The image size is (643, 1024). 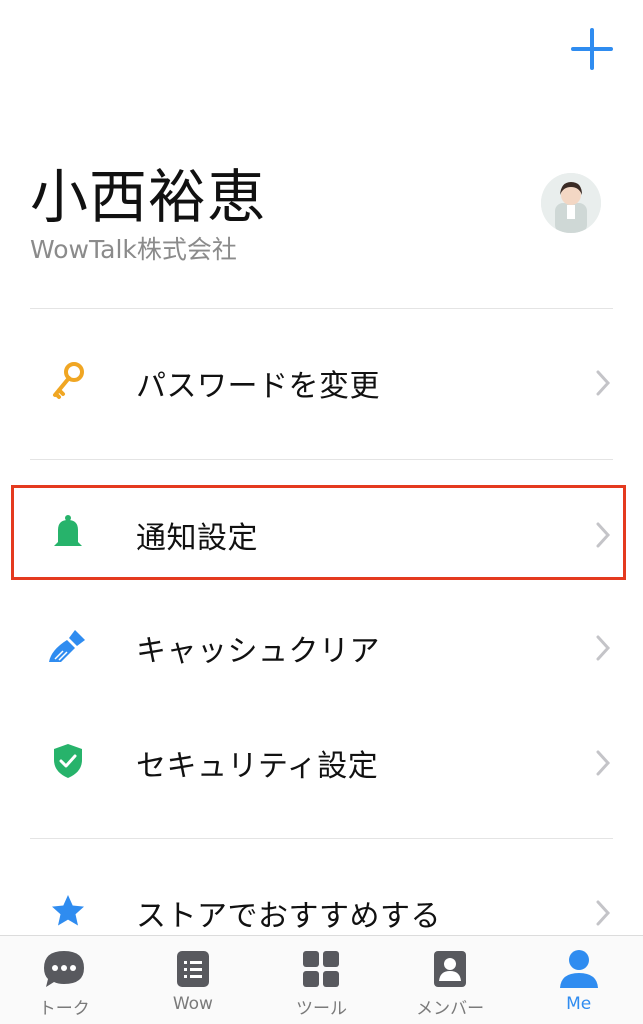 What do you see at coordinates (450, 1009) in the screenshot?
I see `tab-label: メンバー` at bounding box center [450, 1009].